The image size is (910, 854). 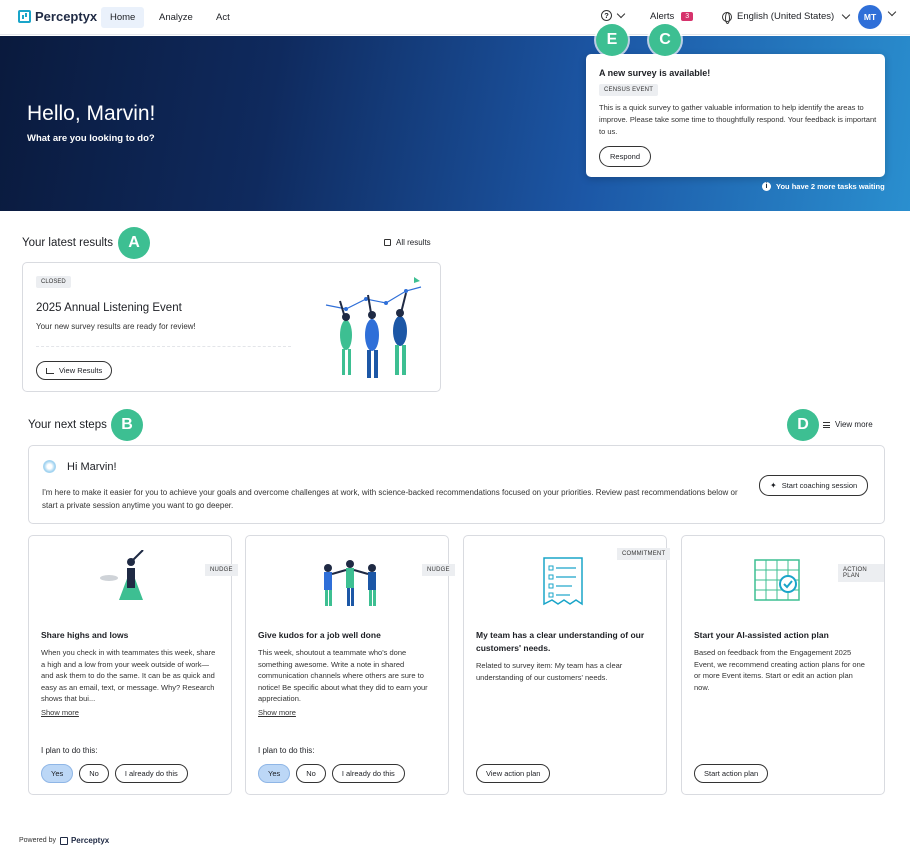 What do you see at coordinates (513, 773) in the screenshot?
I see `view-action-plan-button: View action plan` at bounding box center [513, 773].